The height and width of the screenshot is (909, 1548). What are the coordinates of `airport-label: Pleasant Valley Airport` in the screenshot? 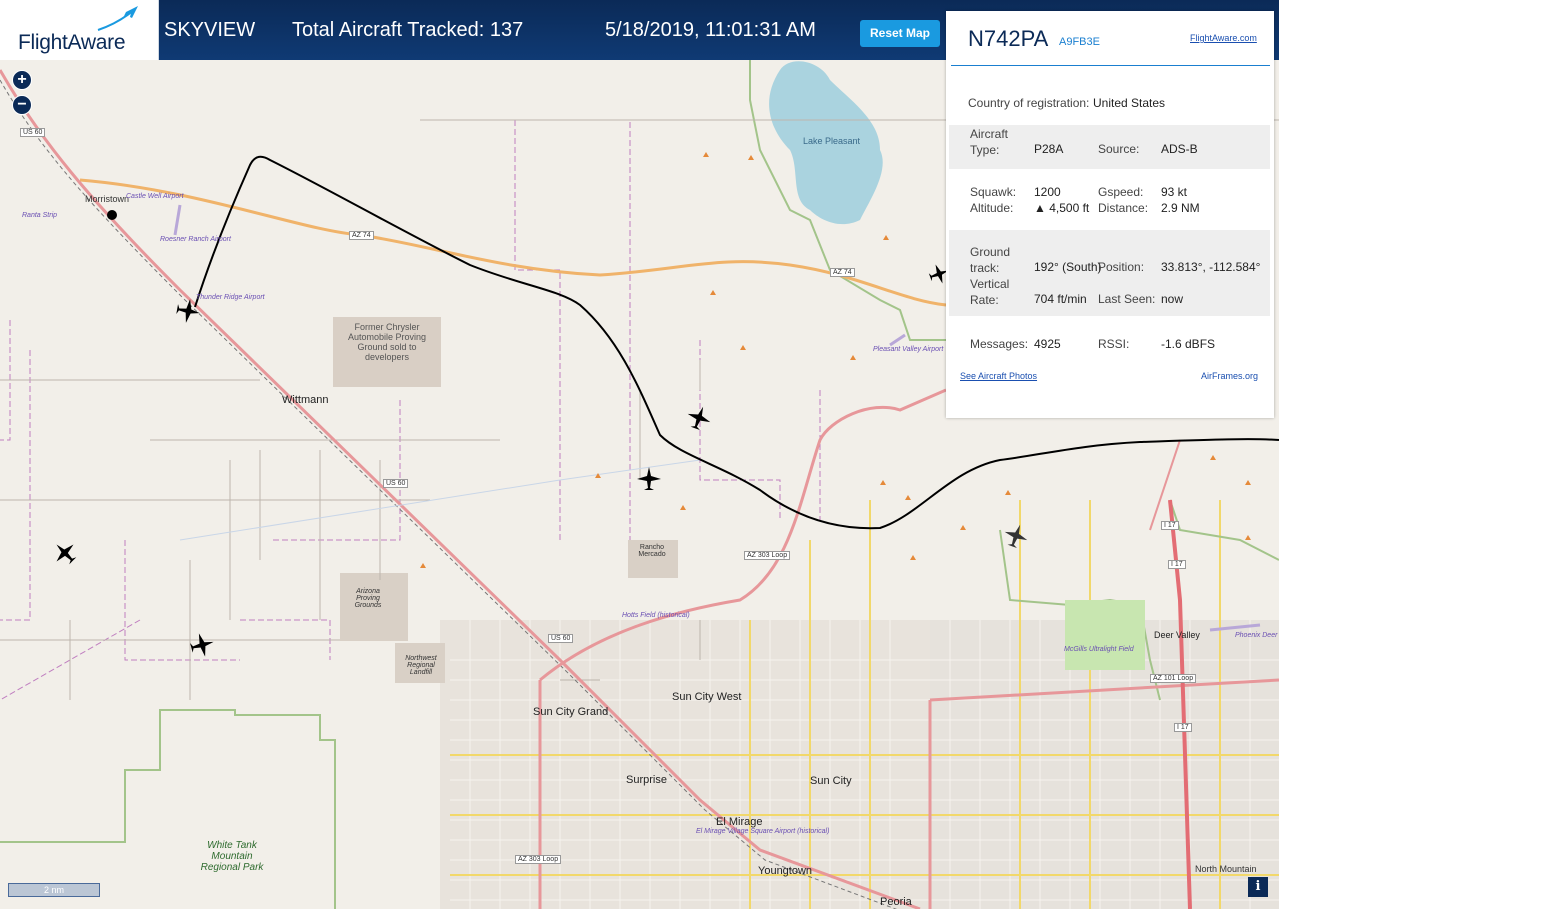 It's located at (908, 349).